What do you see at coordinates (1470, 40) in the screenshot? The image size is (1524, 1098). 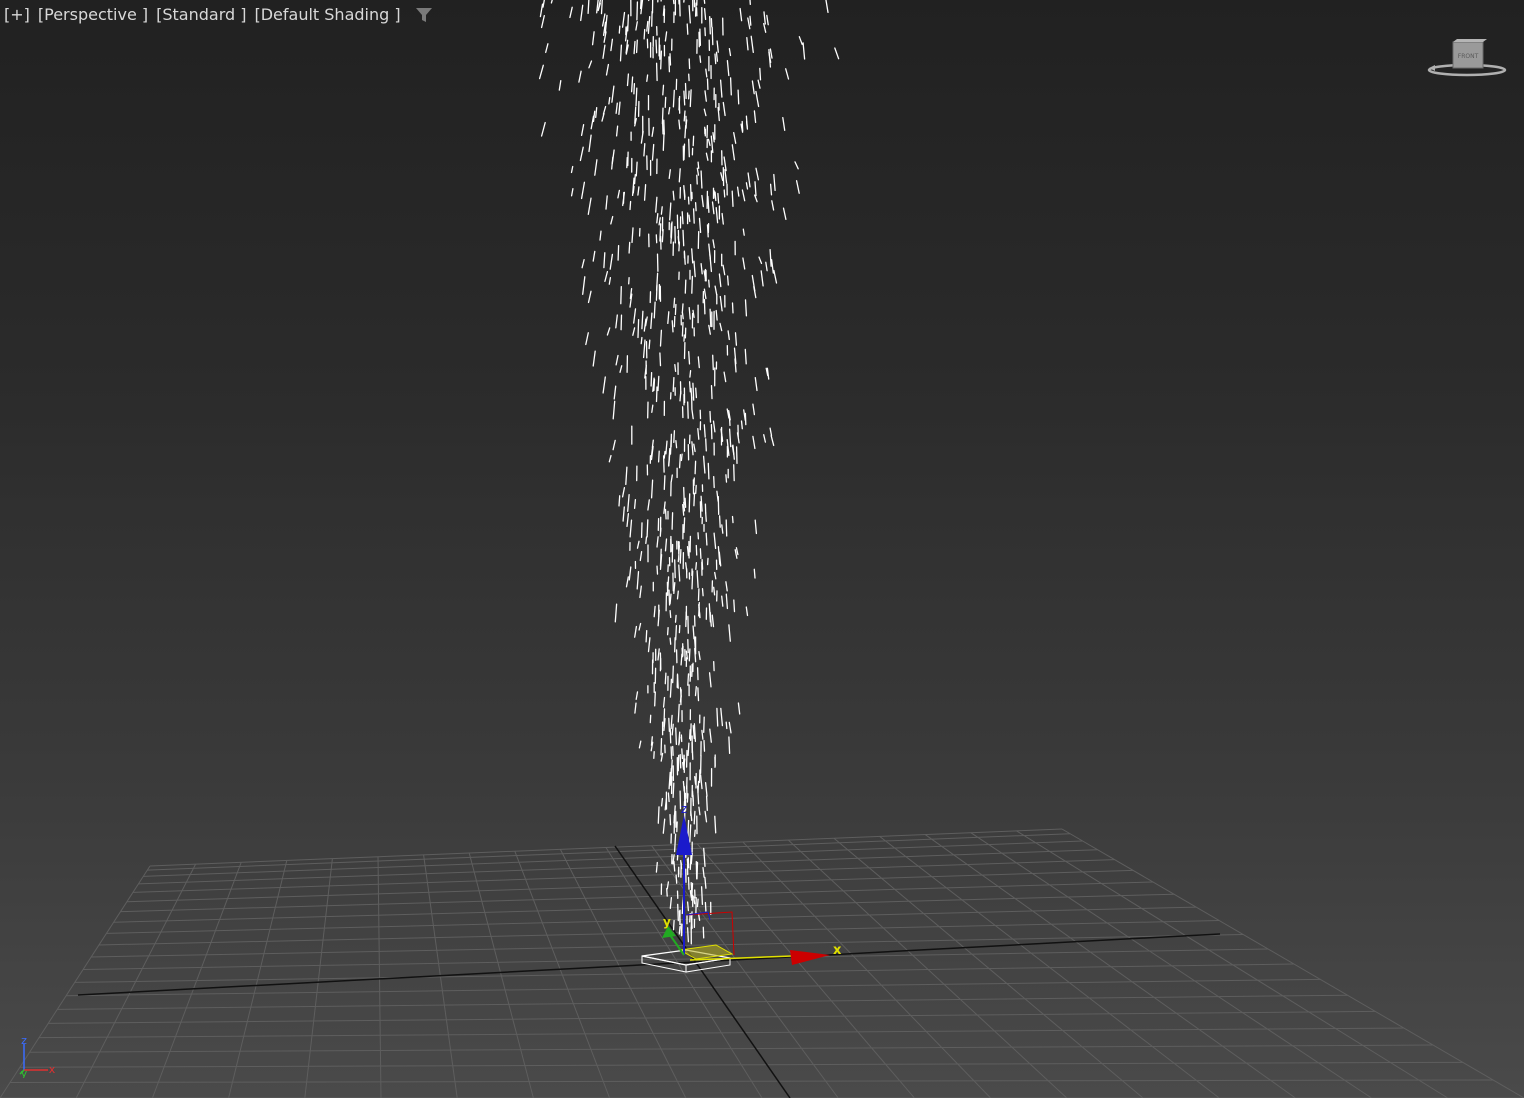 I see `viewcube-top-face` at bounding box center [1470, 40].